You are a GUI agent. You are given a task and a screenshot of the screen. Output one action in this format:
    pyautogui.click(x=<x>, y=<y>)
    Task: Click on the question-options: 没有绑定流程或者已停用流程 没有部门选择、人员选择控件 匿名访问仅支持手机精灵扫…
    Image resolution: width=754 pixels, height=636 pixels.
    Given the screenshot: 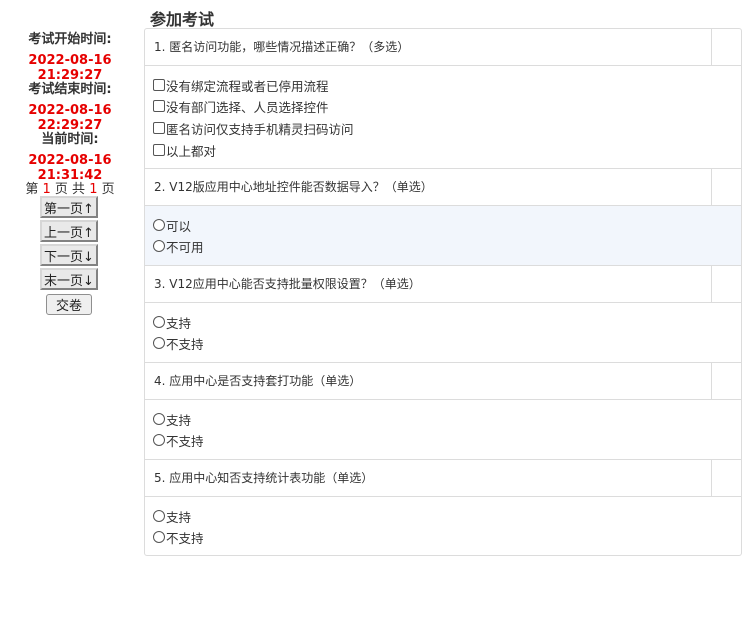 What is the action you would take?
    pyautogui.click(x=443, y=116)
    